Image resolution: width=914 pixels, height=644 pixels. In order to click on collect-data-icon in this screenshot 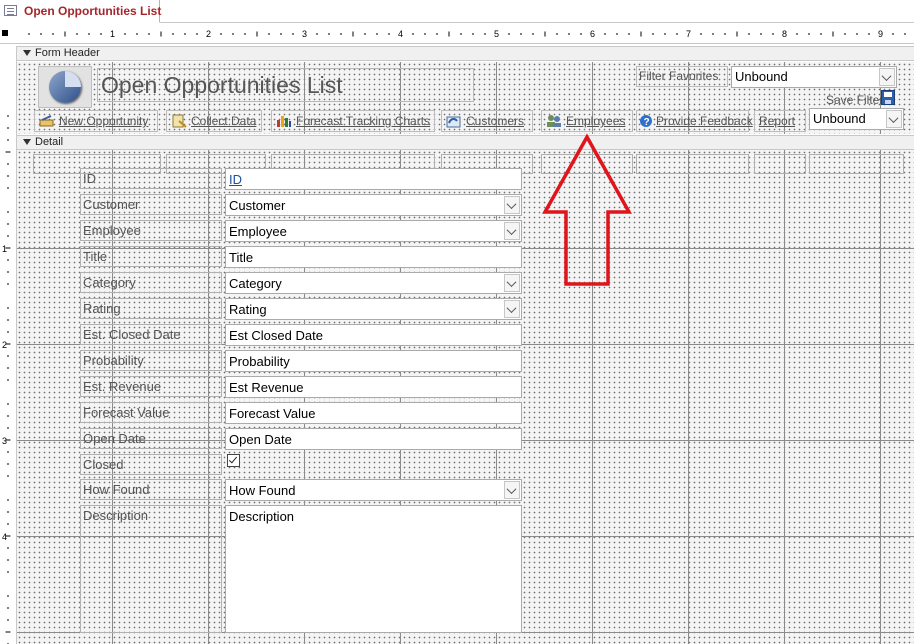, I will do `click(179, 121)`.